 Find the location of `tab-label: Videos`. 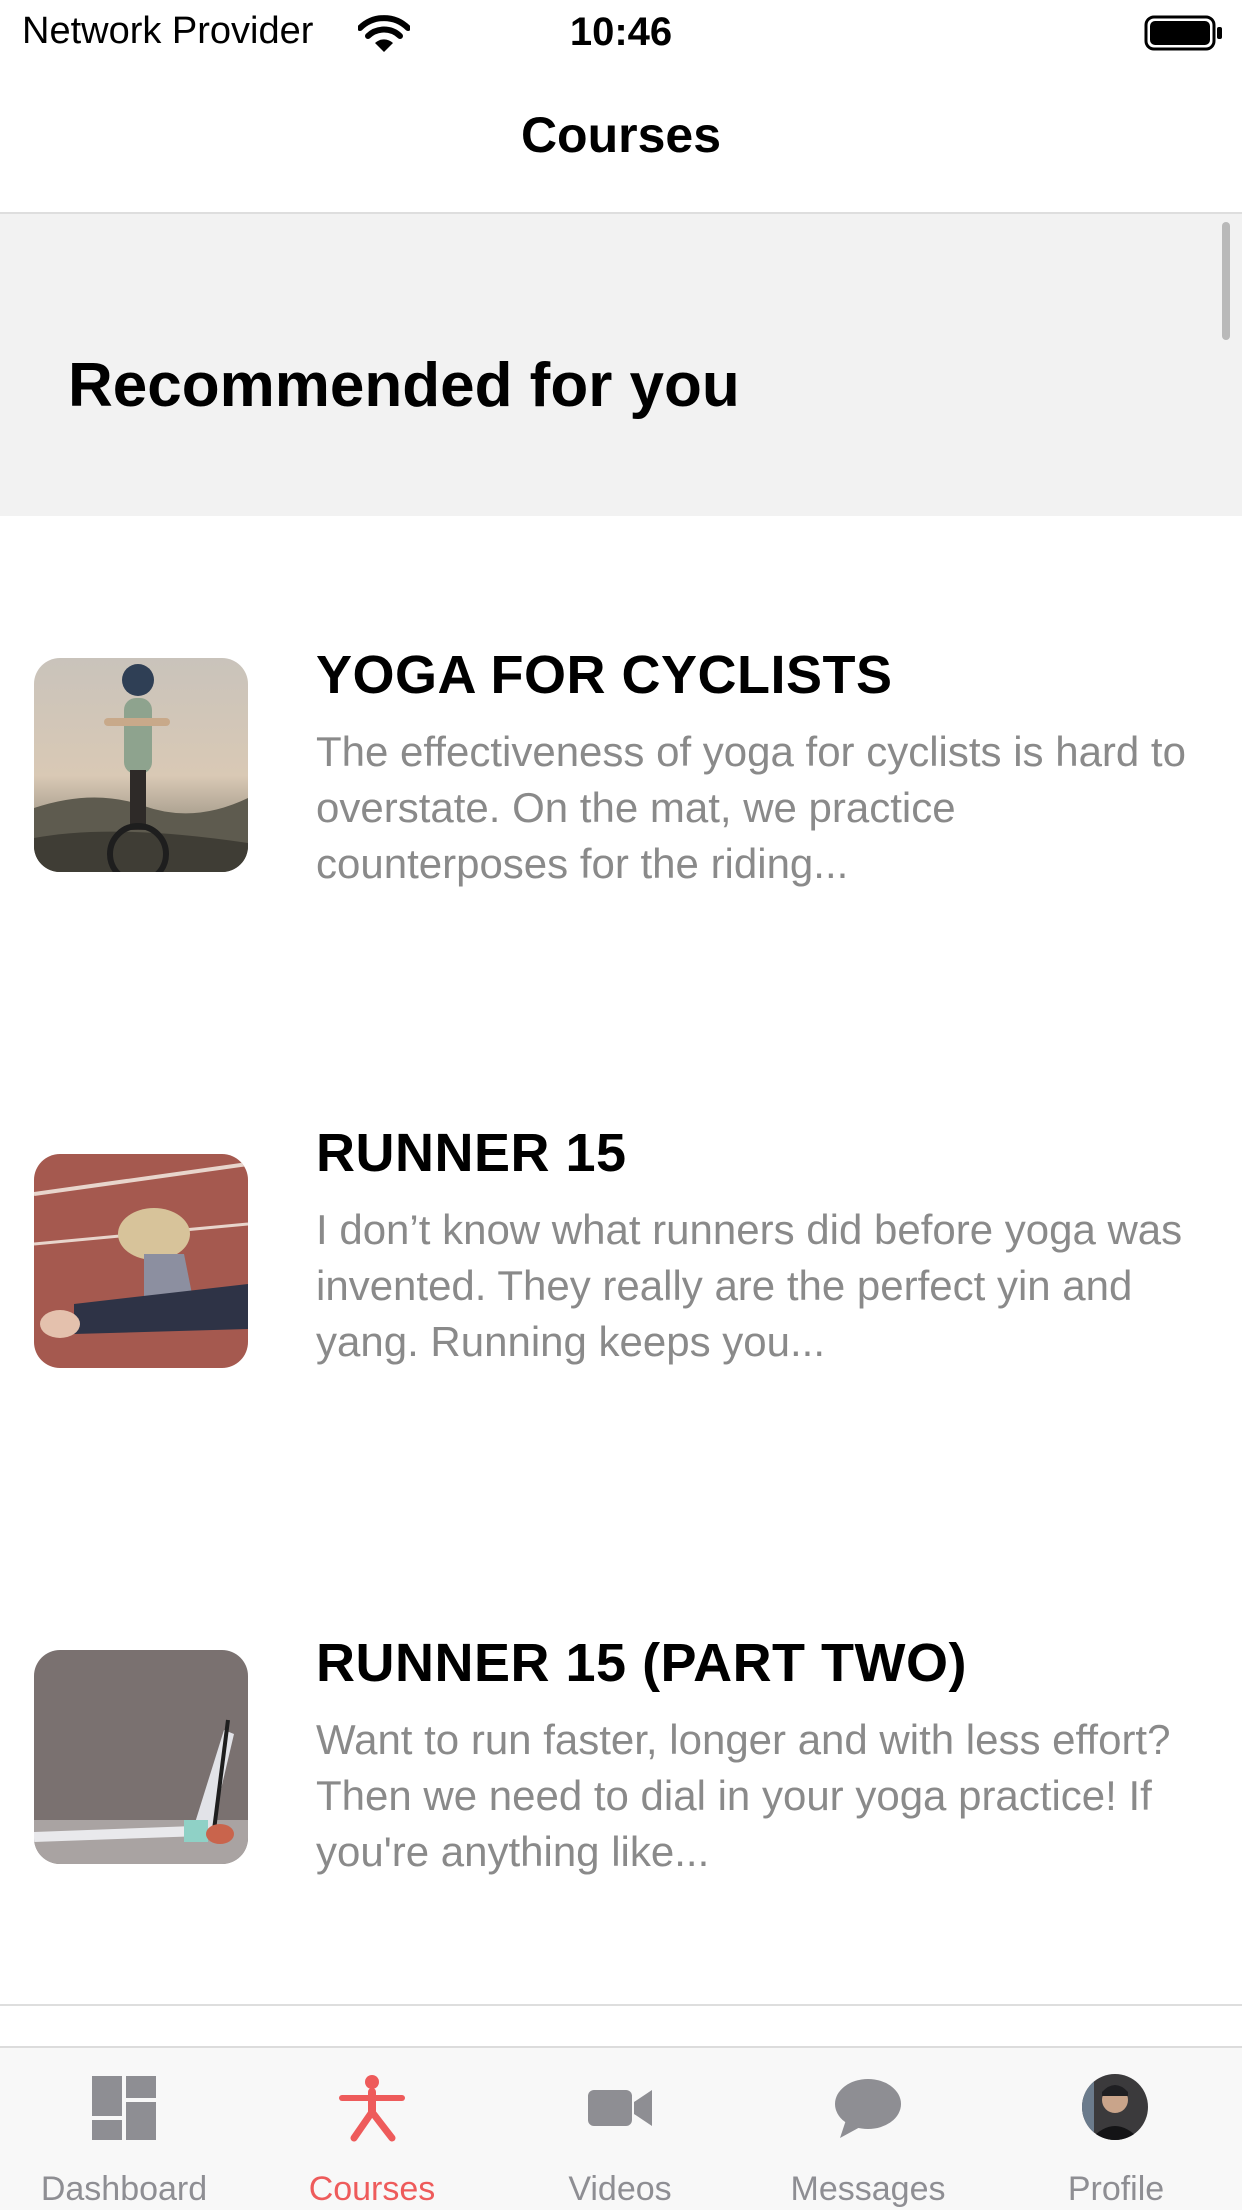

tab-label: Videos is located at coordinates (620, 2189).